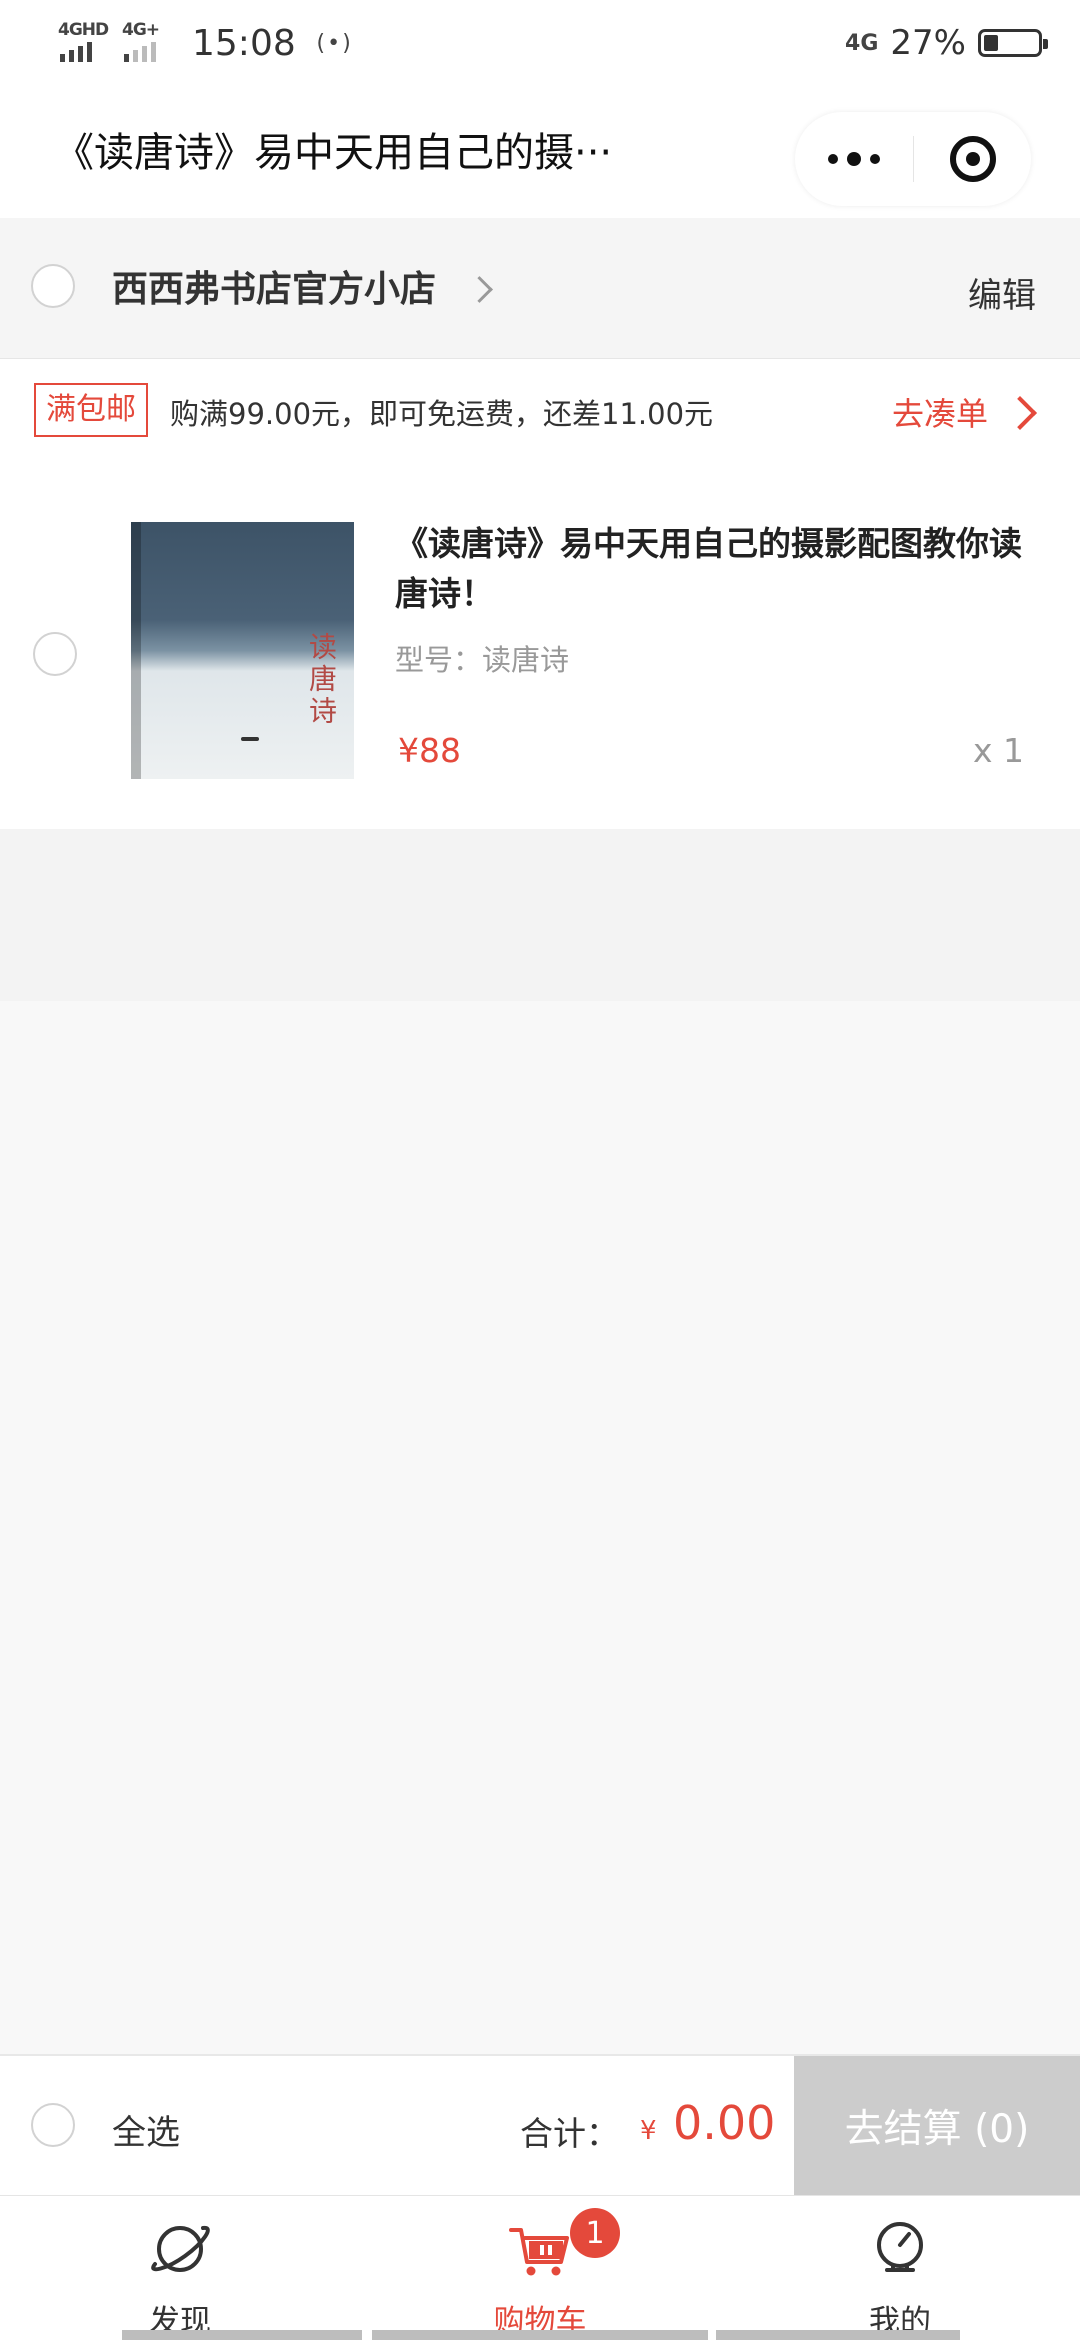 Image resolution: width=1080 pixels, height=2341 pixels. Describe the element at coordinates (1013, 43) in the screenshot. I see `battery-icon` at that location.